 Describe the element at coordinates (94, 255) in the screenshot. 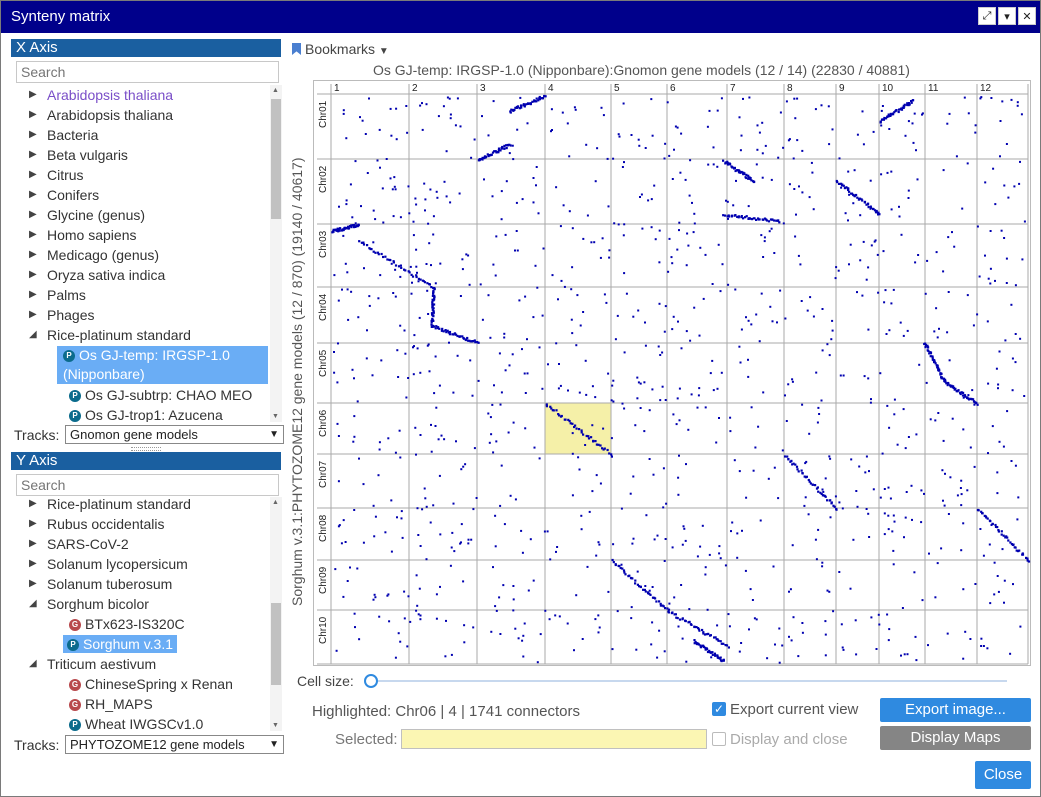

I see `x-tree-item: ▶ Medicago (genus)` at that location.